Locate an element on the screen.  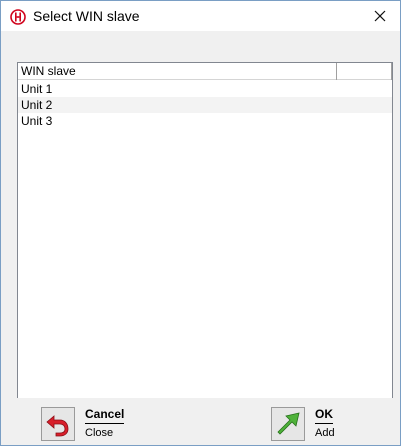
title-bar: Select WIN slave is located at coordinates (200, 16).